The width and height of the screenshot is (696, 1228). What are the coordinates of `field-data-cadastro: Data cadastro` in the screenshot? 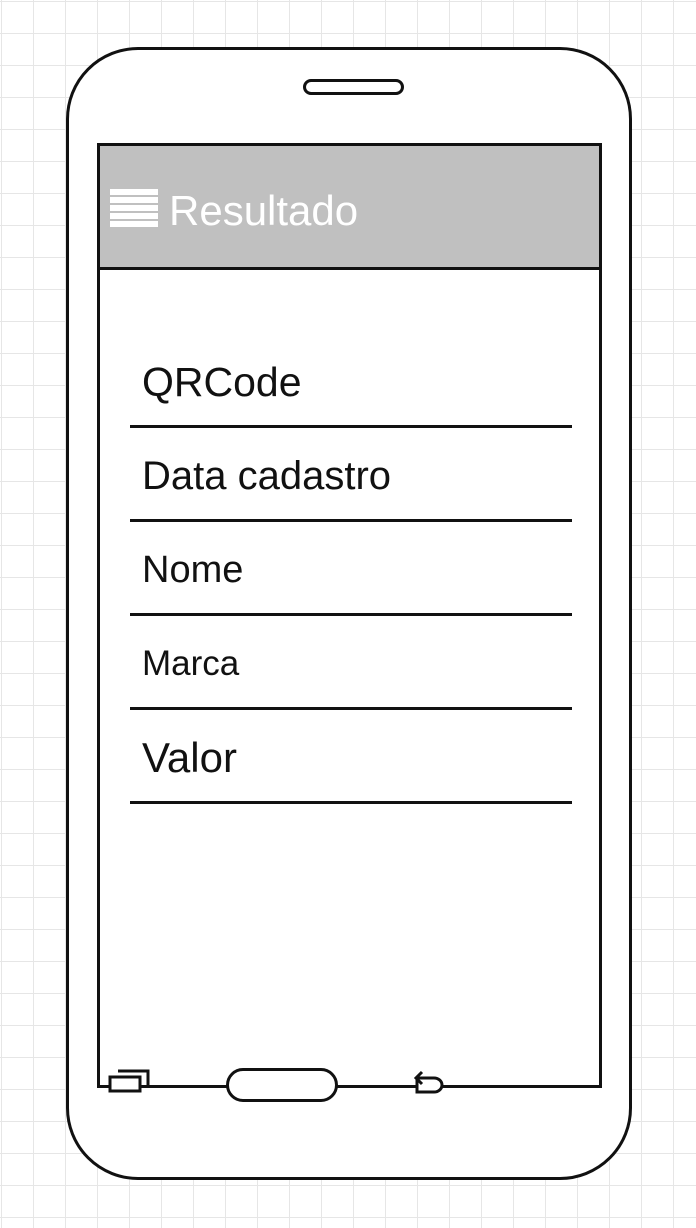 It's located at (351, 475).